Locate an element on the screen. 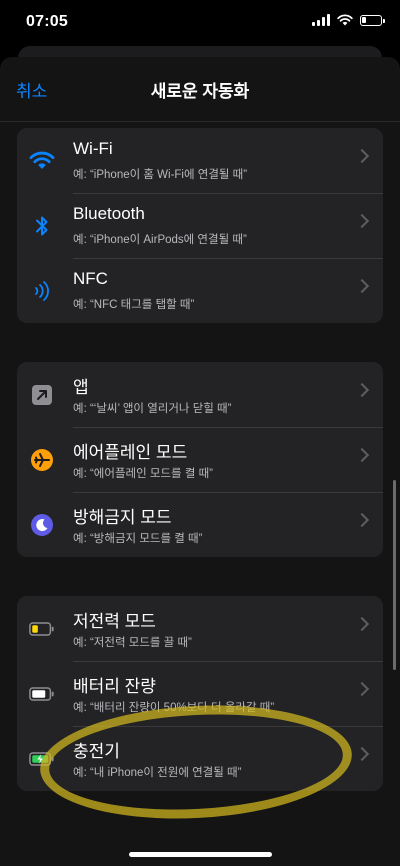  row-subtitle: 예: “NFC 태그를 탭할 때” is located at coordinates (134, 305).